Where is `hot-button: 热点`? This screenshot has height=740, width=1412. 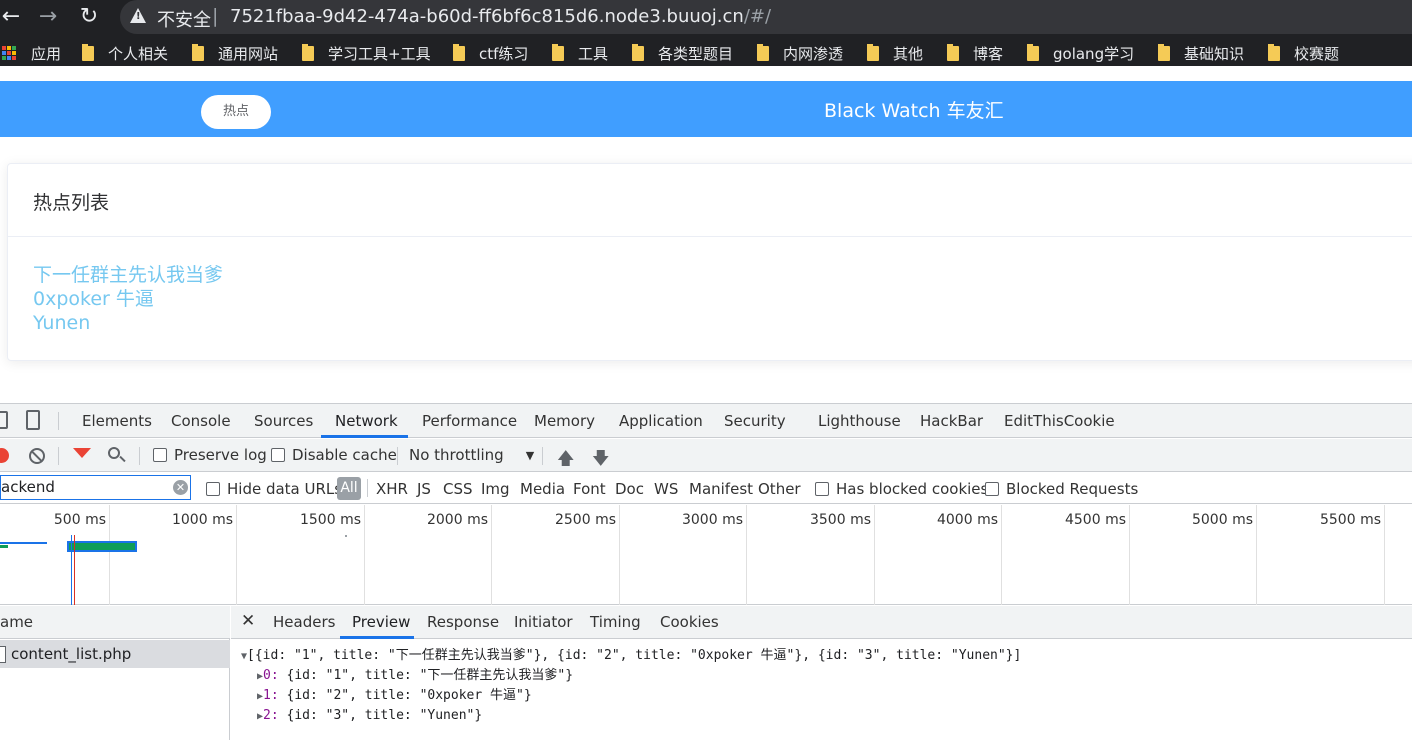
hot-button: 热点 is located at coordinates (236, 112).